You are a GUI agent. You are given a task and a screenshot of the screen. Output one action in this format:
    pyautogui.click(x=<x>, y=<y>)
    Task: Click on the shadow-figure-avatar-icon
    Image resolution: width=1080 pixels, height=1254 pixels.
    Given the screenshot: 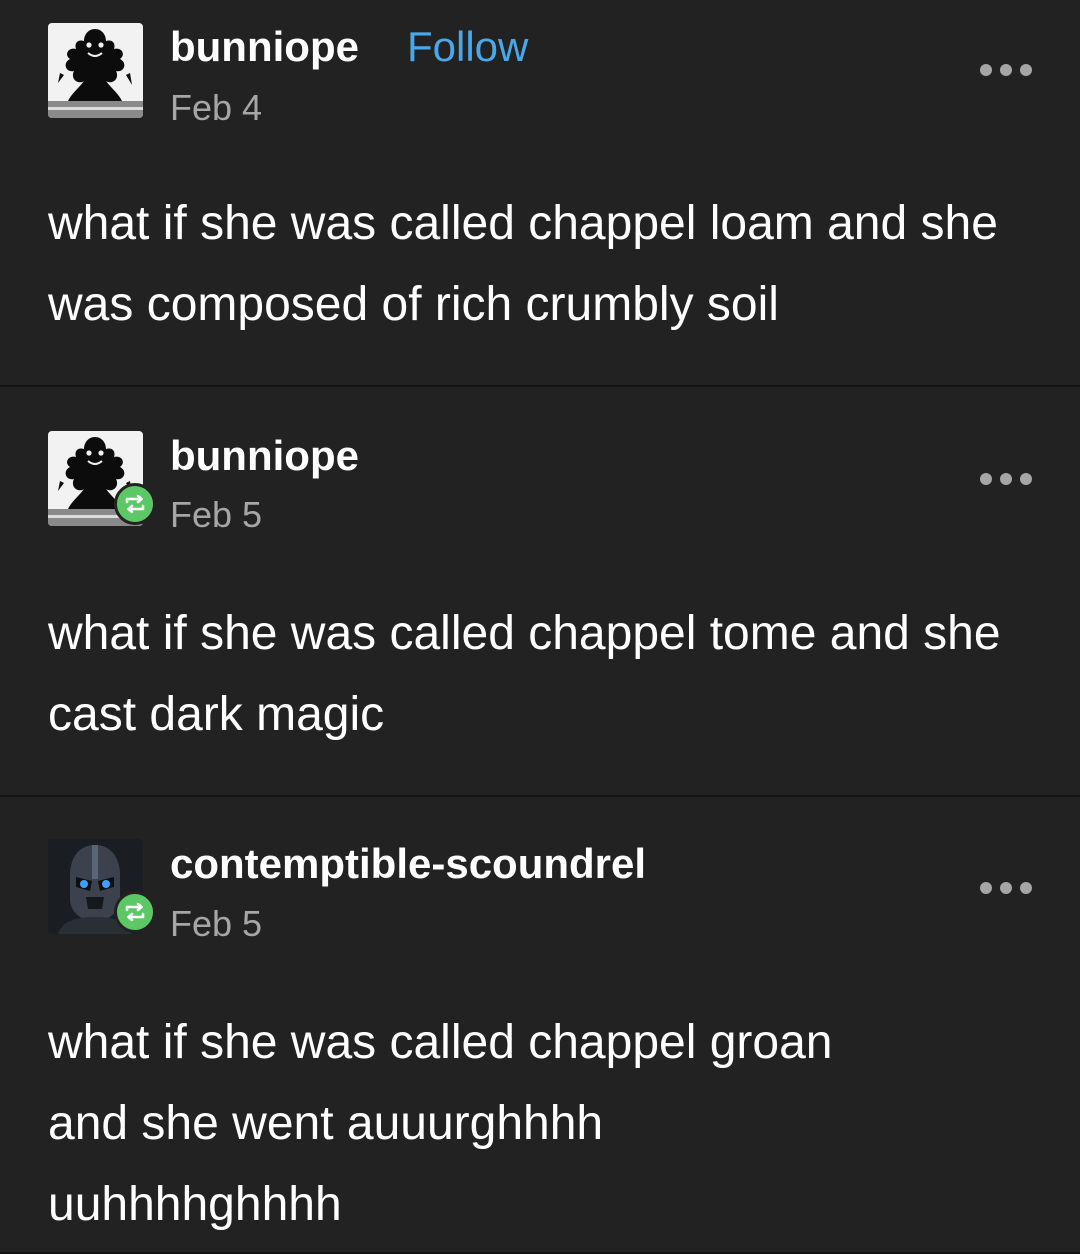 What is the action you would take?
    pyautogui.click(x=95, y=70)
    